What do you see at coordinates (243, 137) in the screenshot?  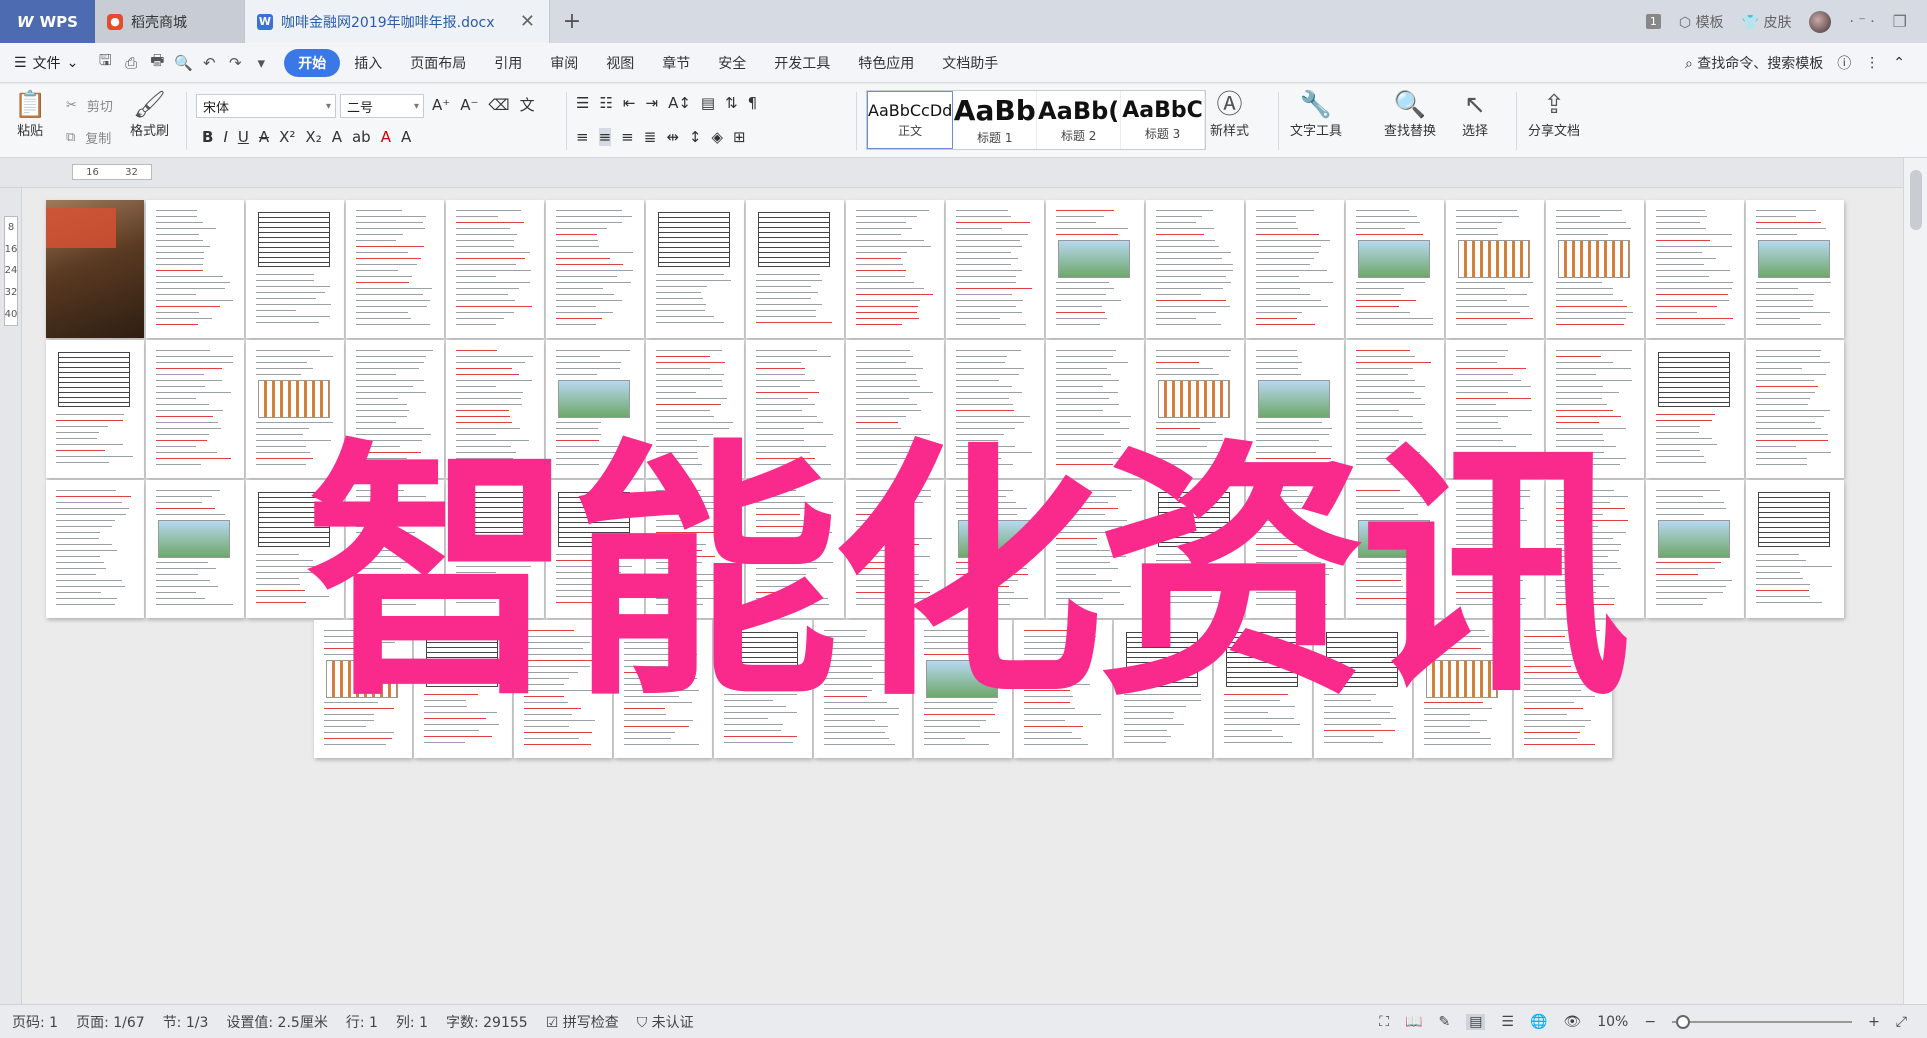 I see `underline-icon: U` at bounding box center [243, 137].